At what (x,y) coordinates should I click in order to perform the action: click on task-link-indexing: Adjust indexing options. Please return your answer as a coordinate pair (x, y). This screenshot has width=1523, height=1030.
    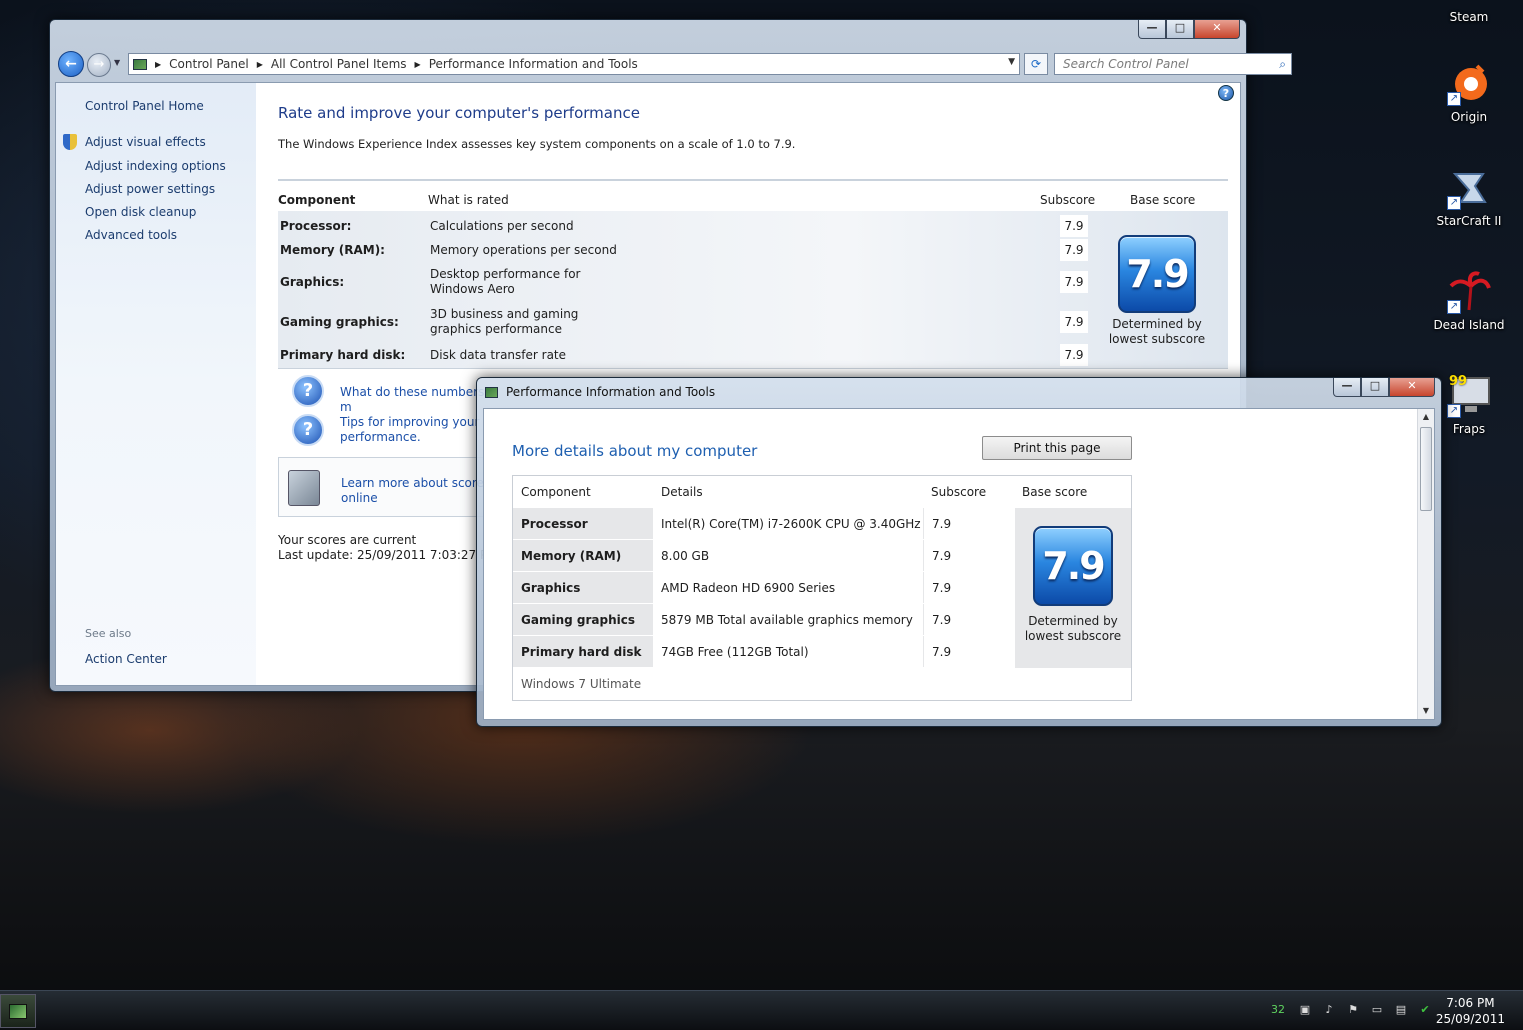
    Looking at the image, I should click on (155, 166).